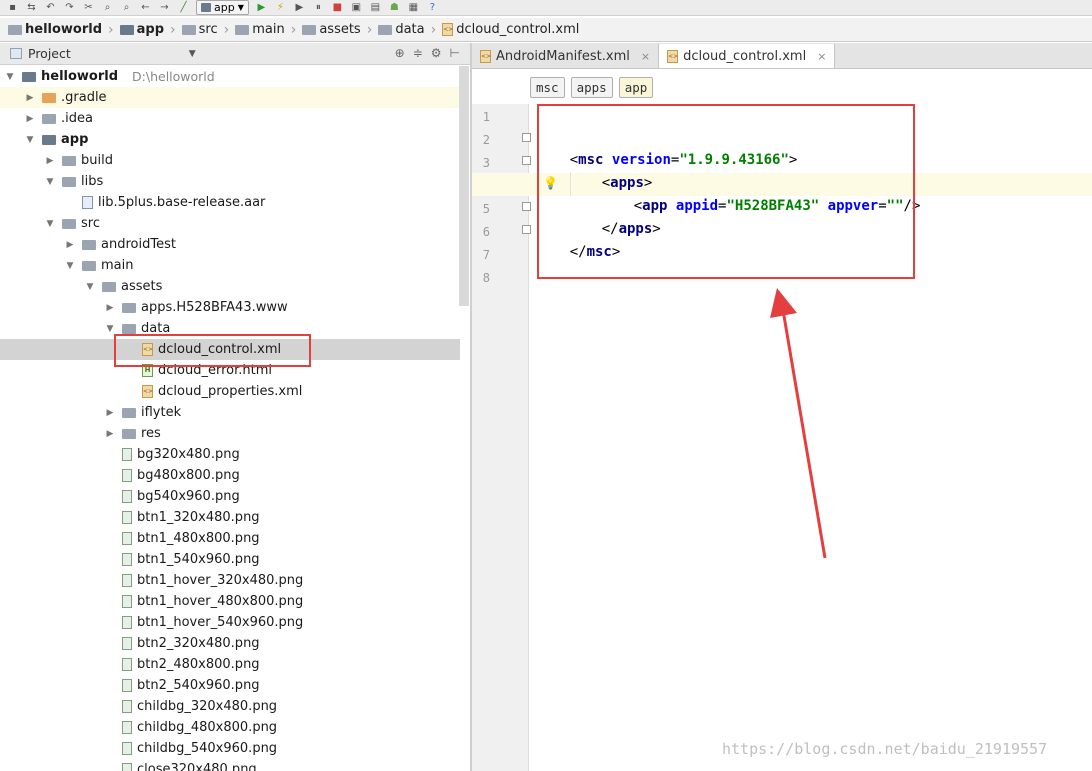  Describe the element at coordinates (69, 7) in the screenshot. I see `redo-icon: ↷` at that location.